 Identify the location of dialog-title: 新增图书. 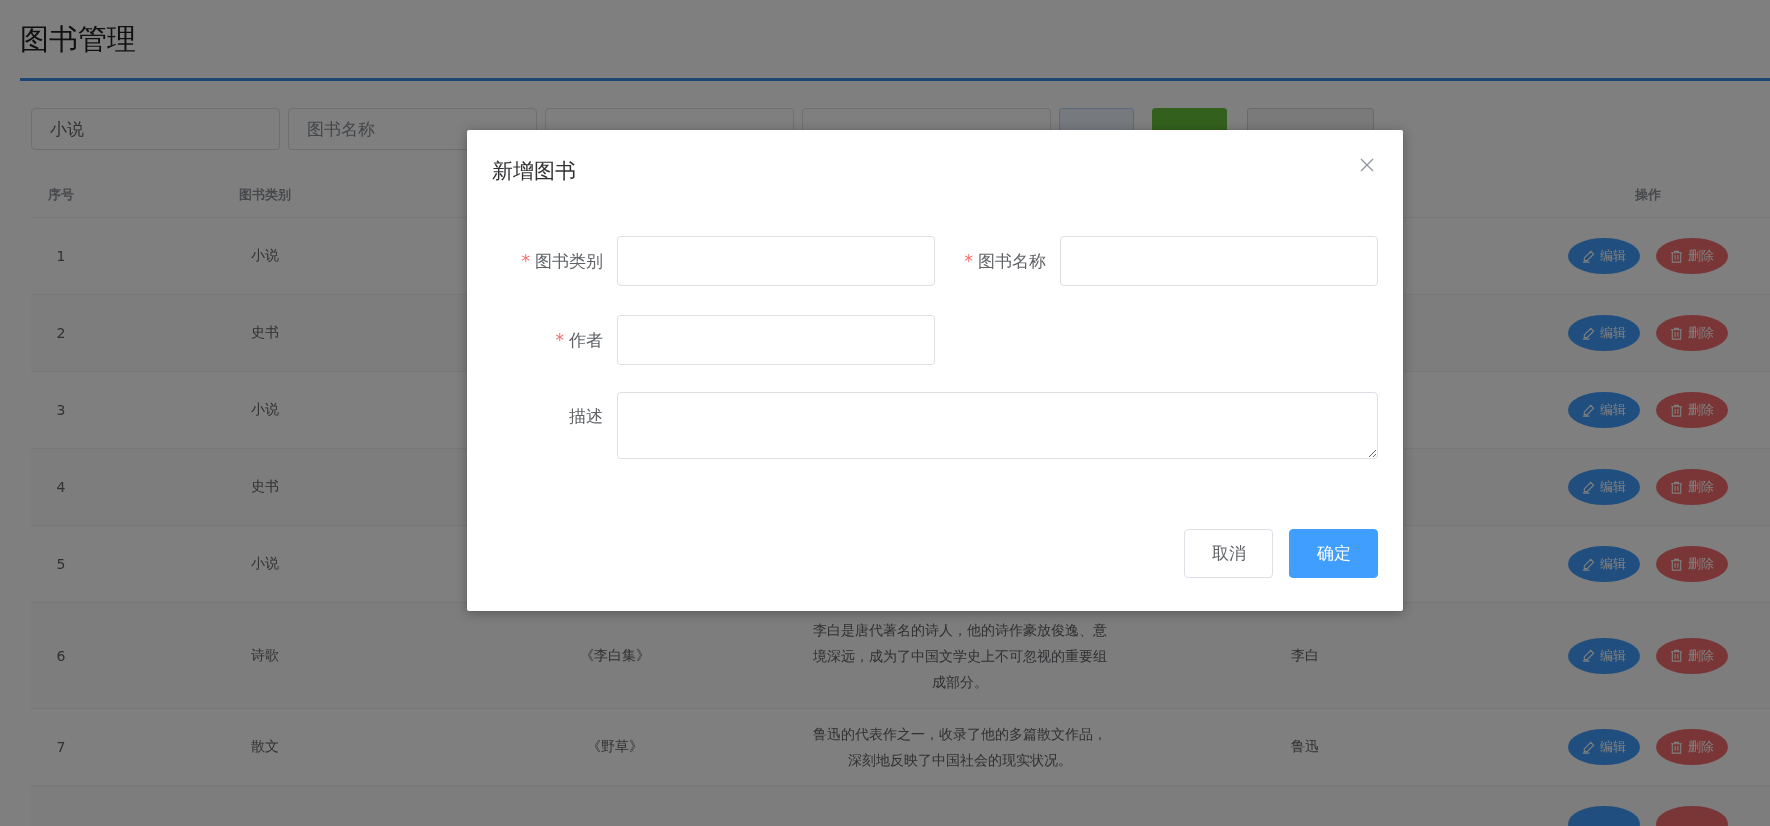
(534, 171).